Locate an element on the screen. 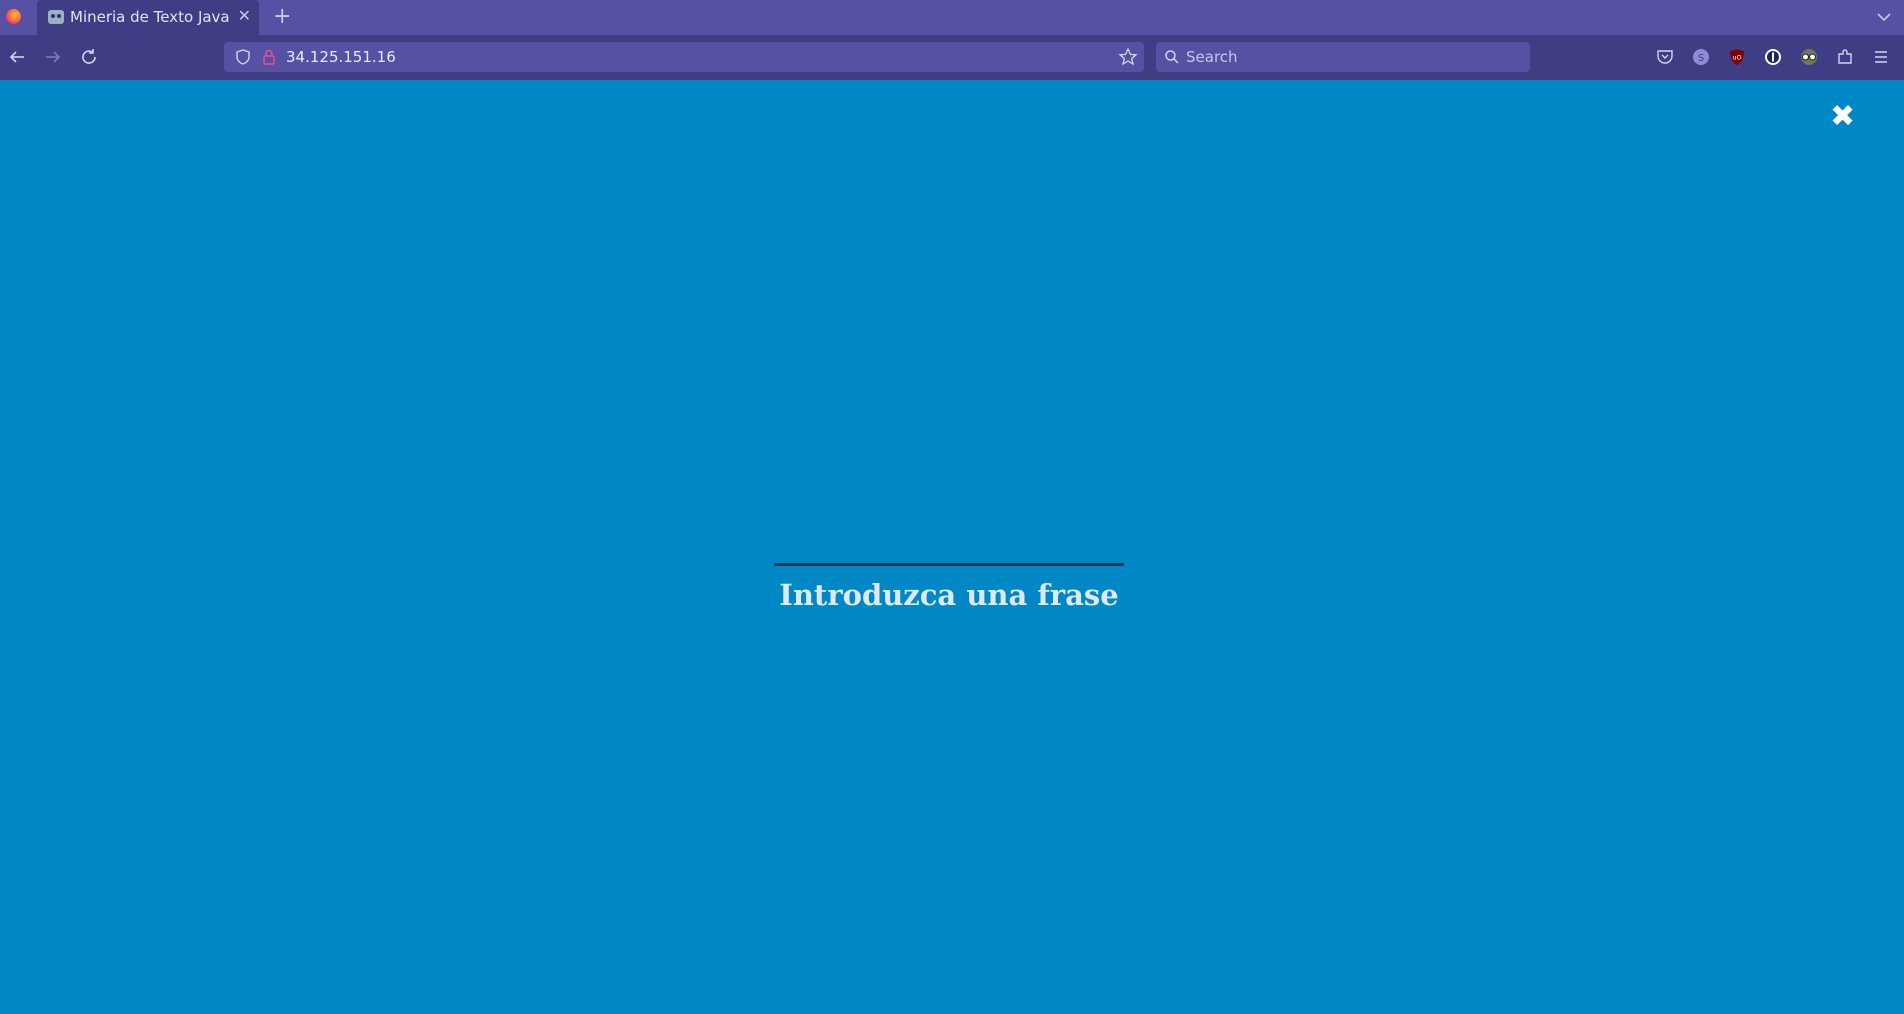 The height and width of the screenshot is (1014, 1904). lock-icon is located at coordinates (269, 57).